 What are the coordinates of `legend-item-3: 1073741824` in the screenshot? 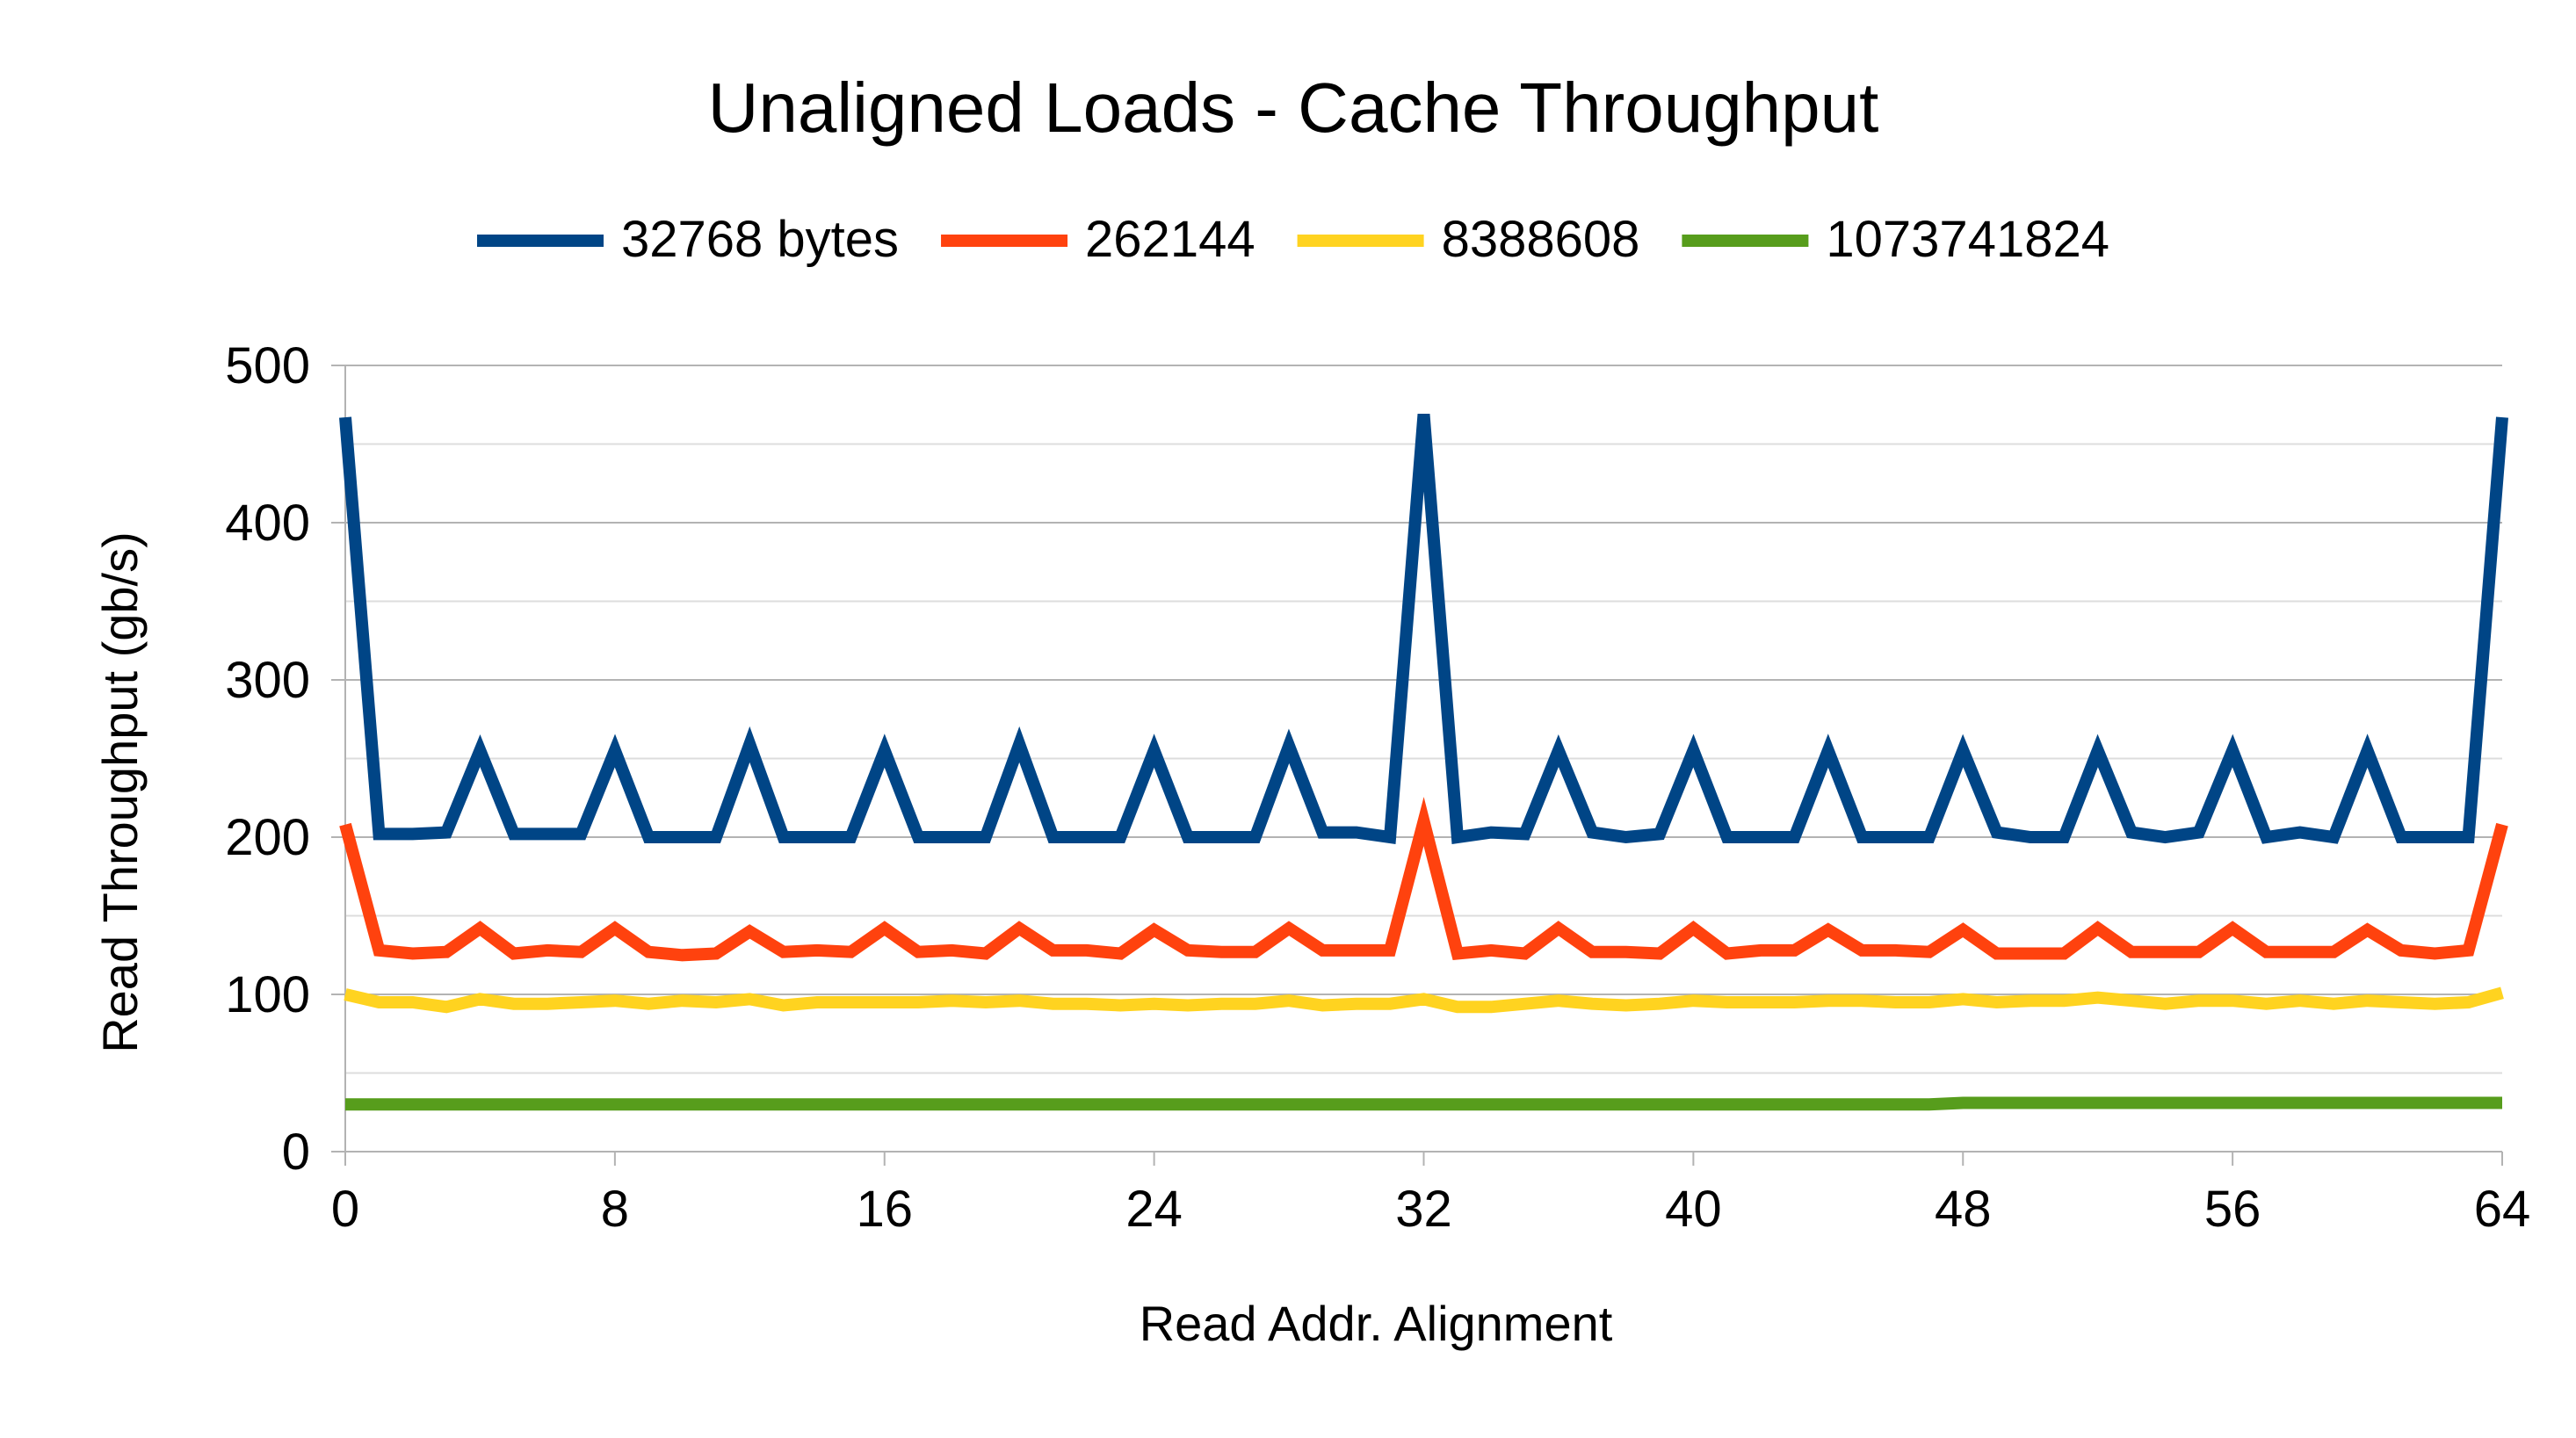 It's located at (1895, 240).